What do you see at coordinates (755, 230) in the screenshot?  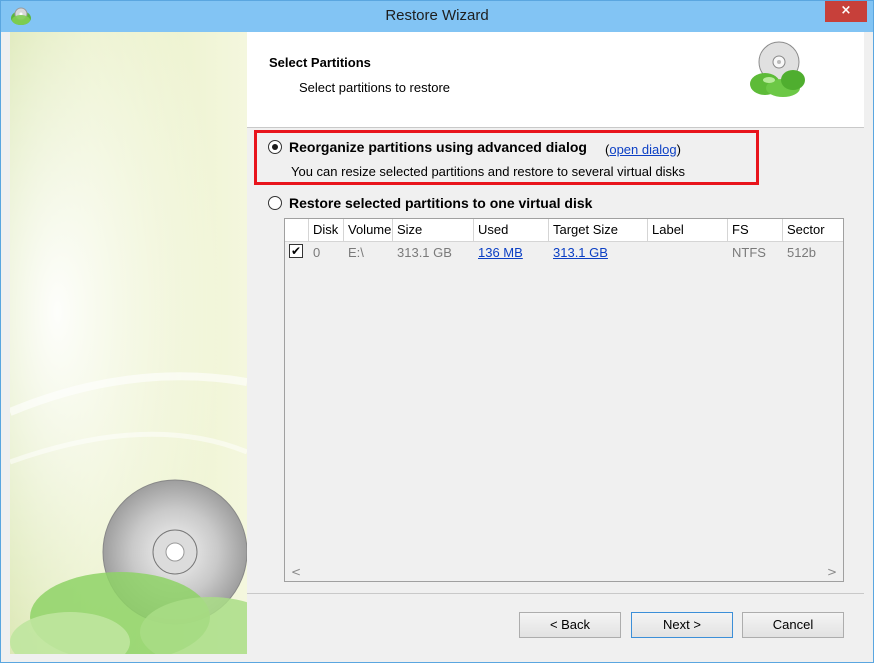 I see `column-header-fs: FS` at bounding box center [755, 230].